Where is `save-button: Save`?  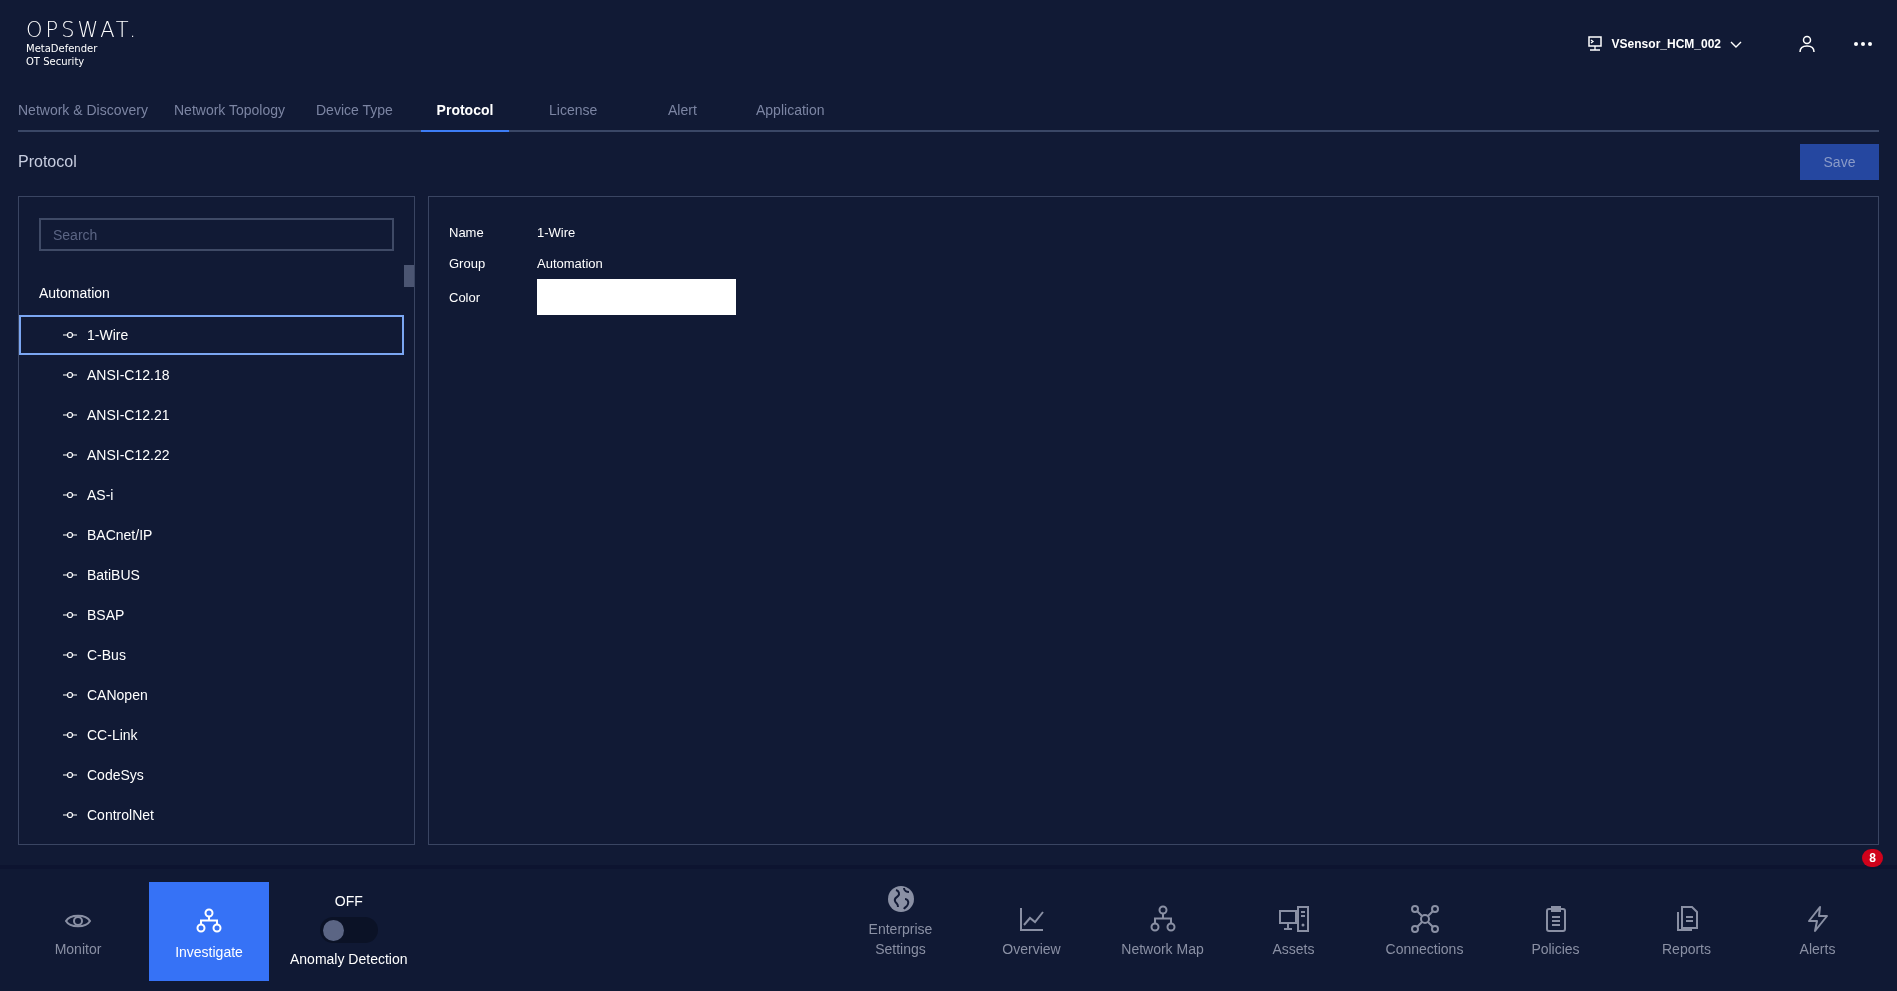 save-button: Save is located at coordinates (1839, 162).